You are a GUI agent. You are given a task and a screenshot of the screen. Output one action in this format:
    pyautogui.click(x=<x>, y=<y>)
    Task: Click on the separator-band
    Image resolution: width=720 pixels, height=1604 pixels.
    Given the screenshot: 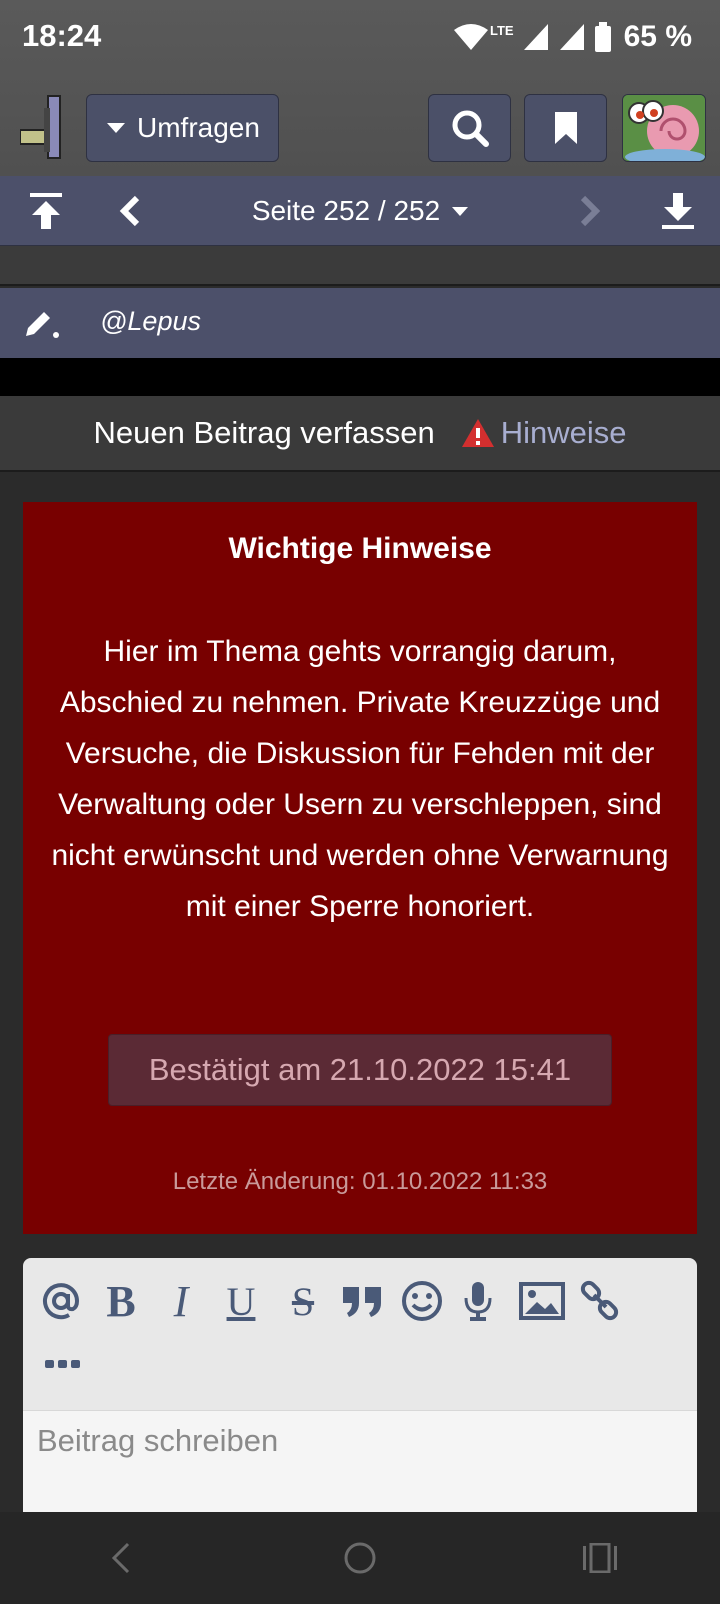 What is the action you would take?
    pyautogui.click(x=360, y=377)
    